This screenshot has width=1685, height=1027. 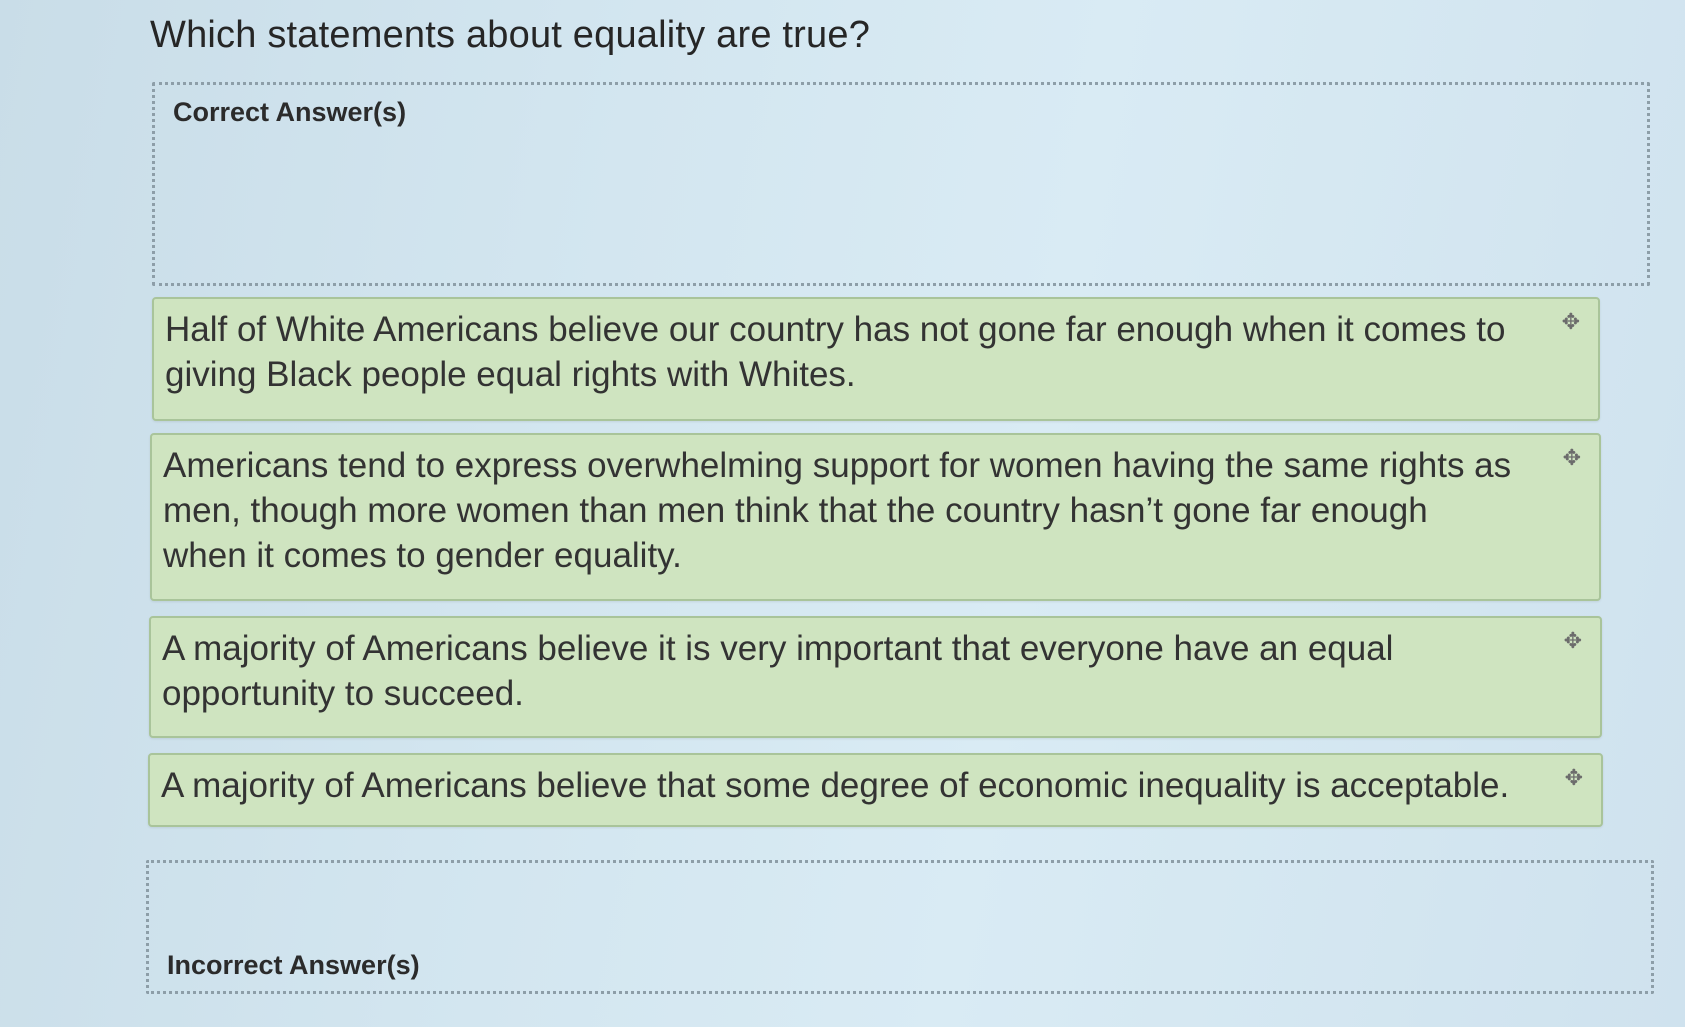 I want to click on incorrect-answers-label: Incorrect Answer(s), so click(x=293, y=965).